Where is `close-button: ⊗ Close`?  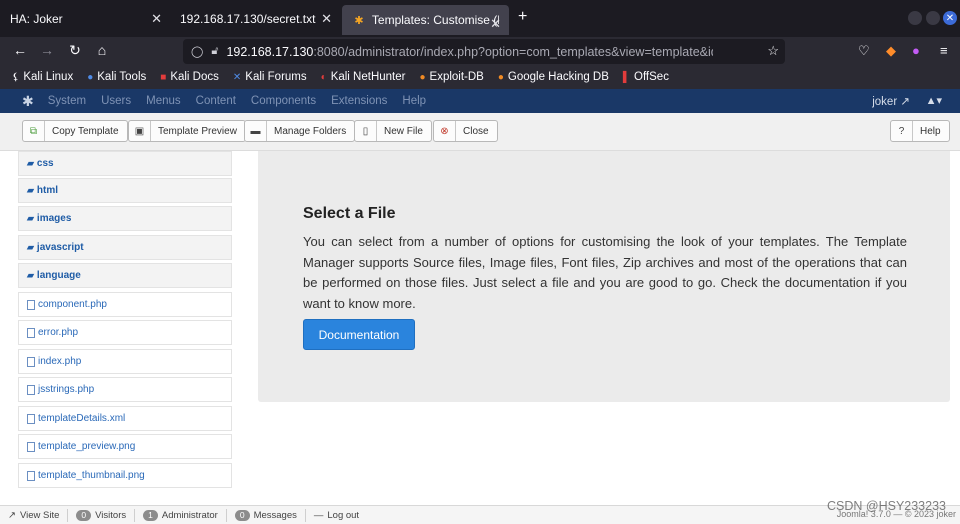
close-button: ⊗ Close is located at coordinates (465, 131).